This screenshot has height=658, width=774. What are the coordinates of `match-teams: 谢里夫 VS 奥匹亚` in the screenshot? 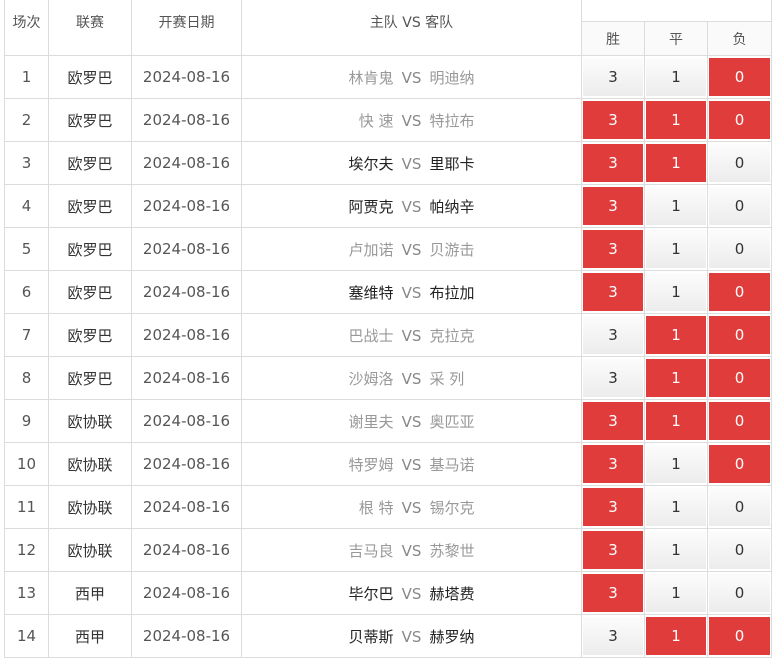 It's located at (411, 421).